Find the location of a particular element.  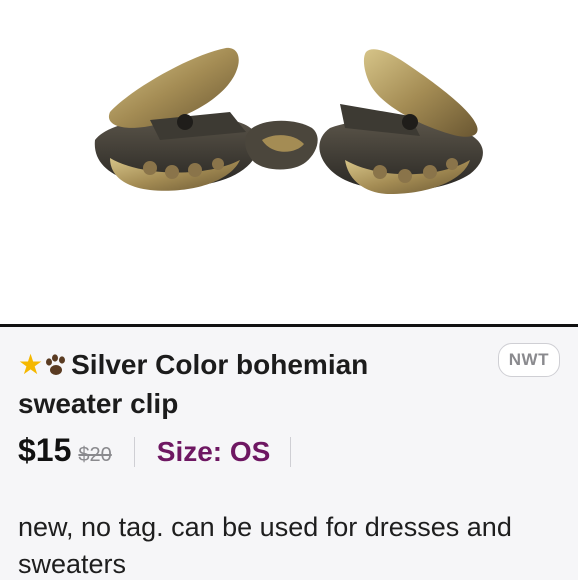

star-icon: ★ is located at coordinates (31, 364).